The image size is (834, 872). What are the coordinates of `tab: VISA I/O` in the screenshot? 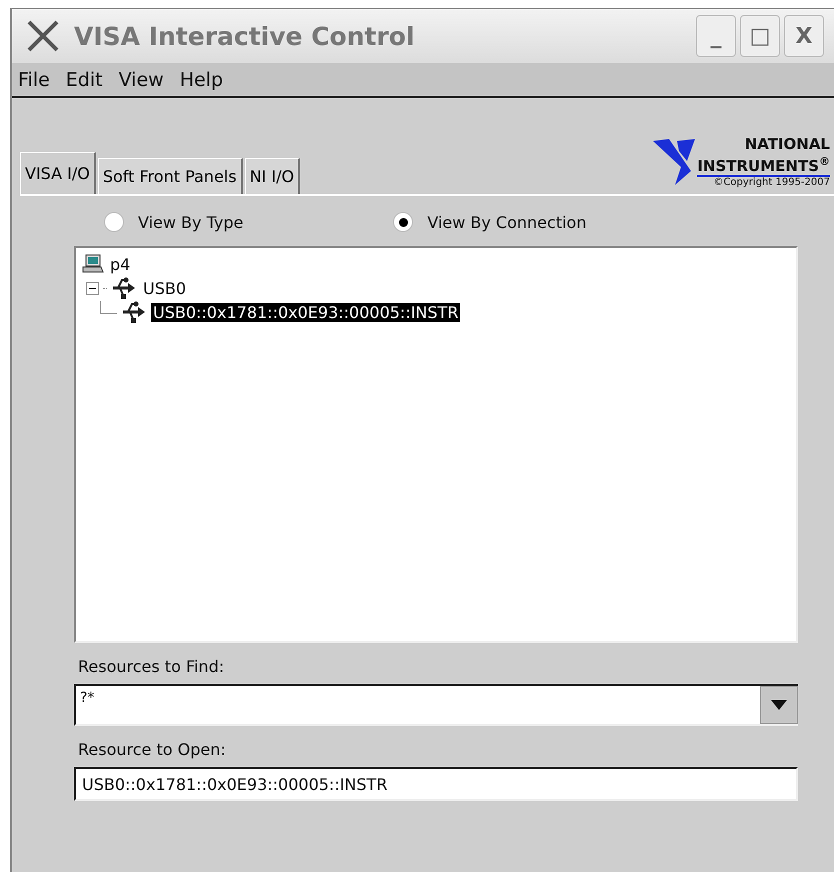 It's located at (58, 173).